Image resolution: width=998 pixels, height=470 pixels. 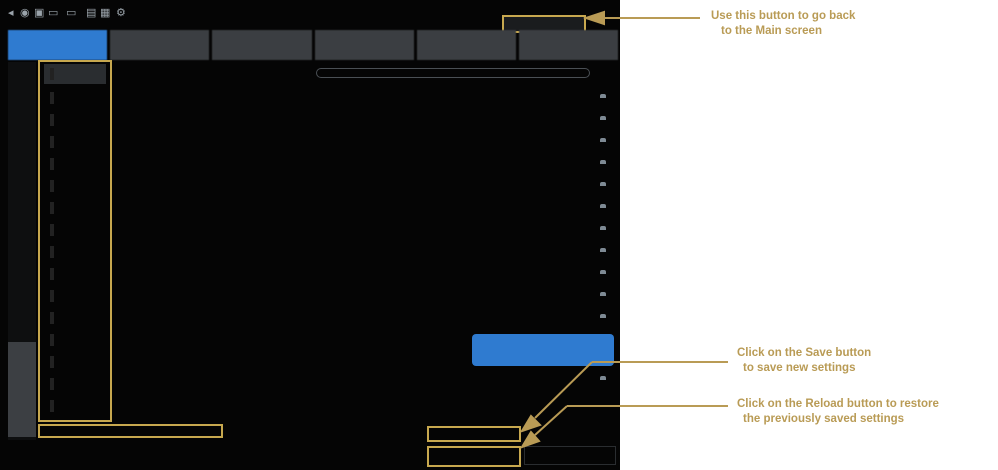 What do you see at coordinates (474, 456) in the screenshot?
I see `reload-button` at bounding box center [474, 456].